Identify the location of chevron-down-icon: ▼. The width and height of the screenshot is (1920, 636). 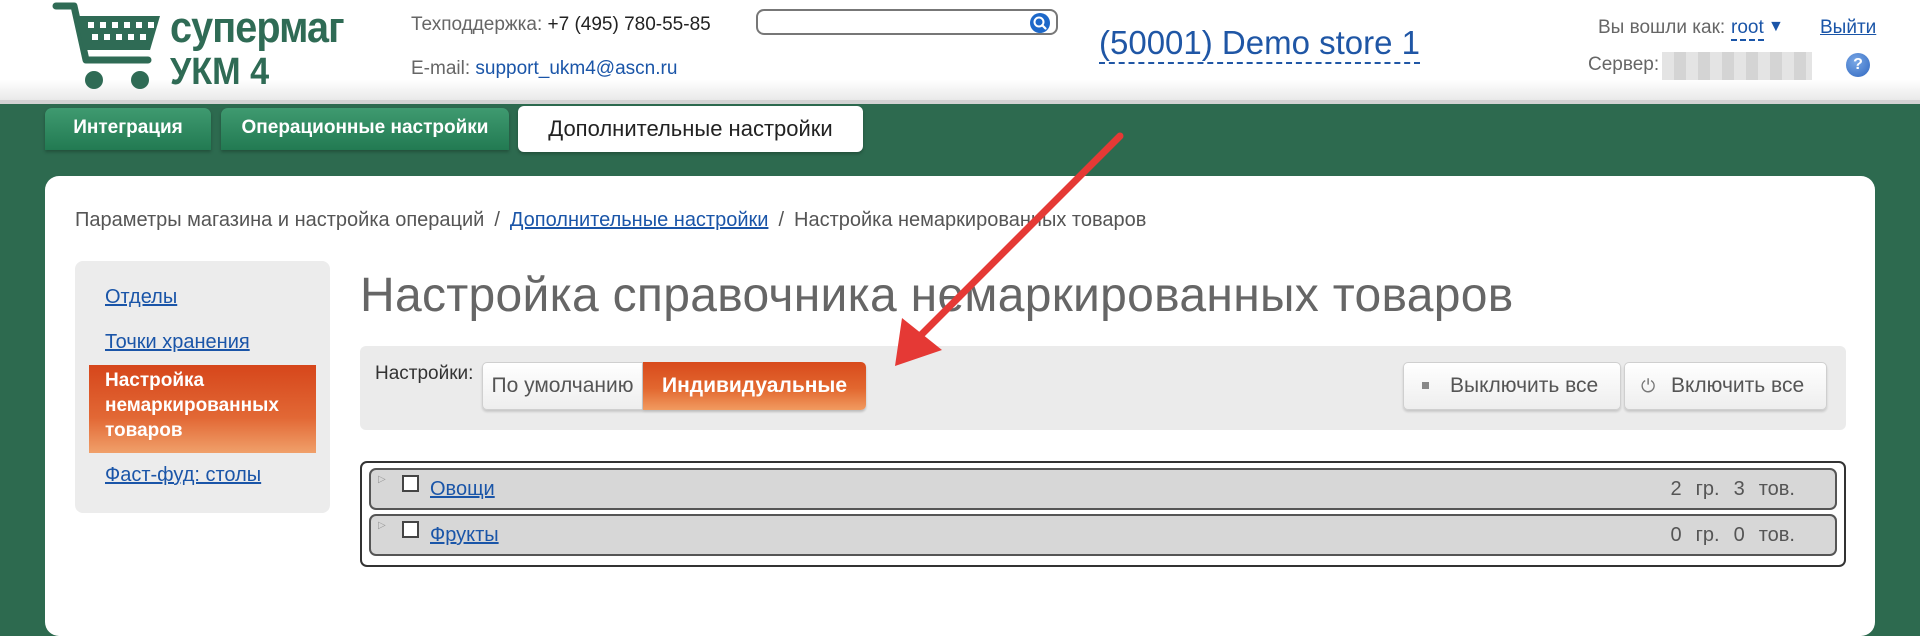
(1776, 27).